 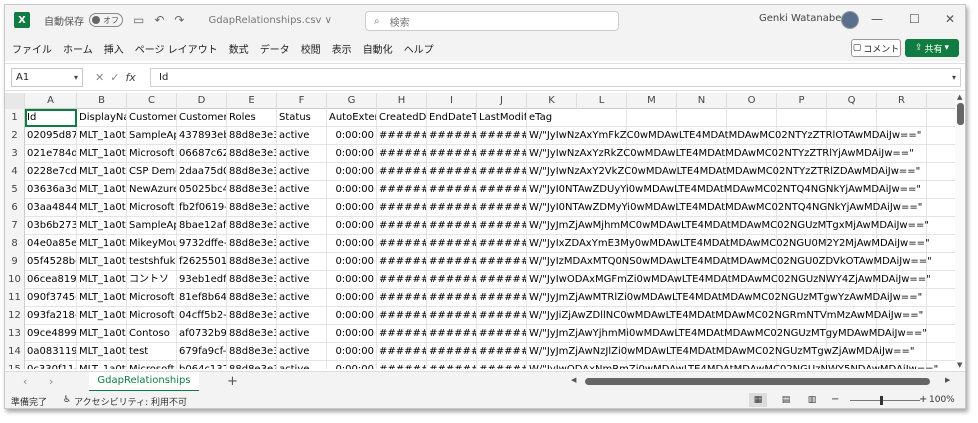 I want to click on column-header-m: M, so click(x=652, y=101).